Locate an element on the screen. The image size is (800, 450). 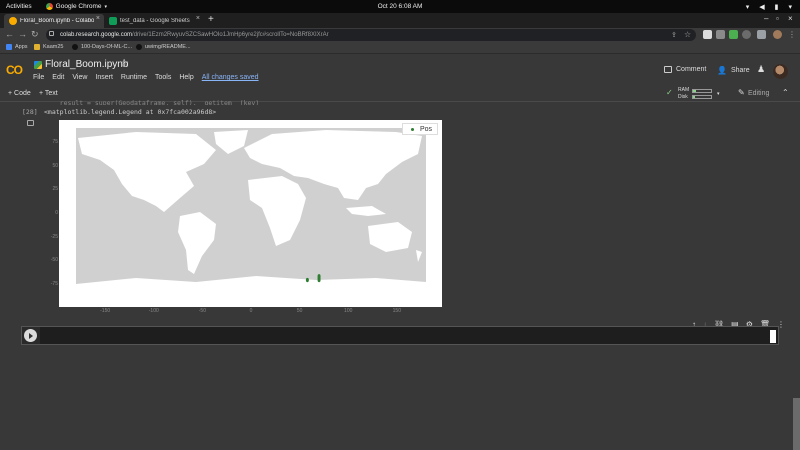
profile-avatar is located at coordinates (777, 34).